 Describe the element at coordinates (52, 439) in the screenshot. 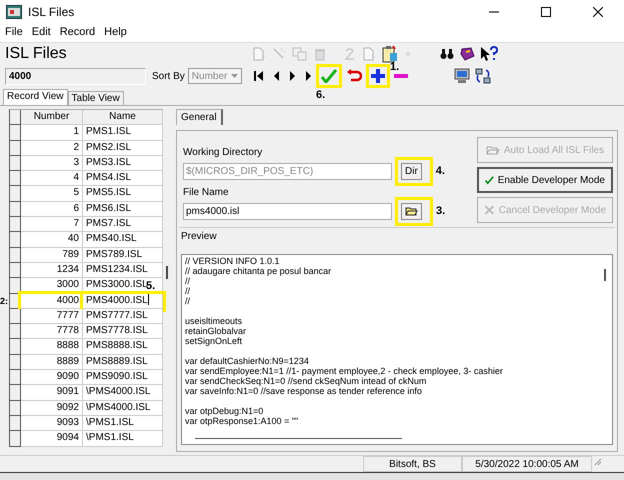

I see `table-cell: 9094` at that location.